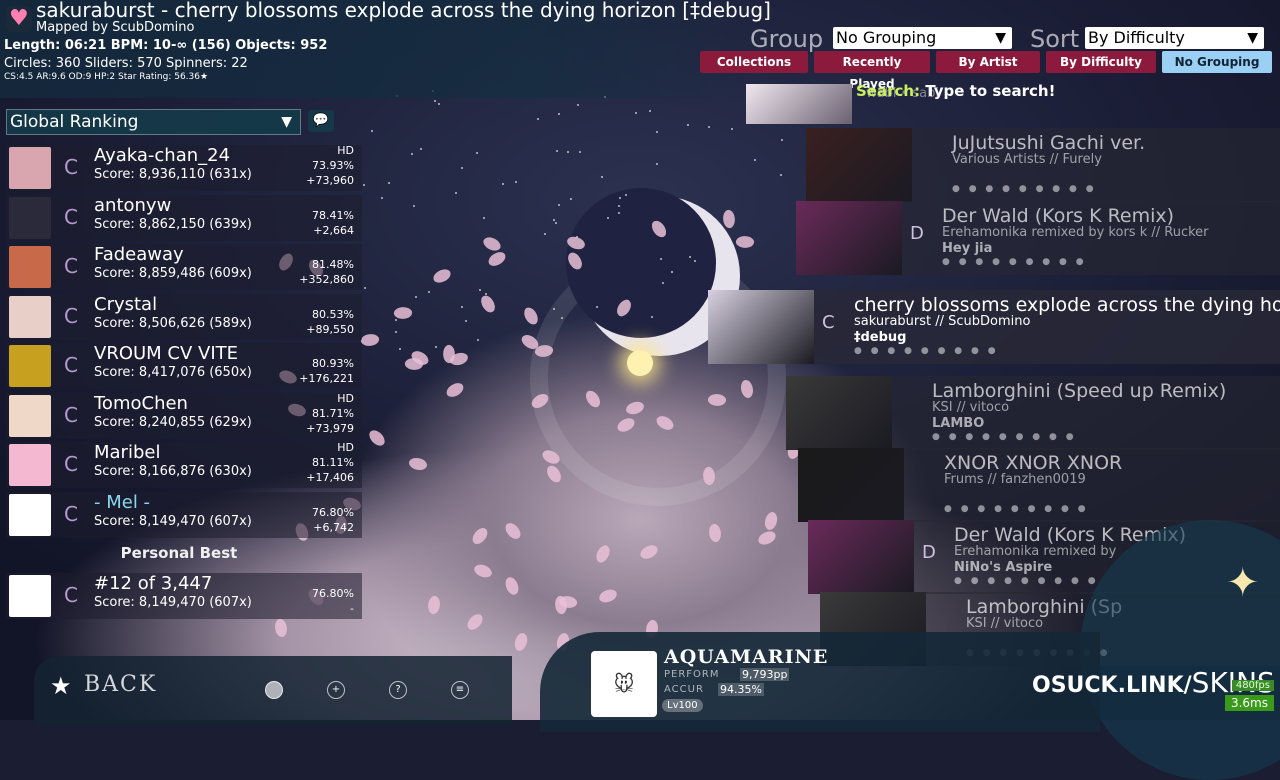  What do you see at coordinates (326, 279) in the screenshot?
I see `score-diff: +352,860` at bounding box center [326, 279].